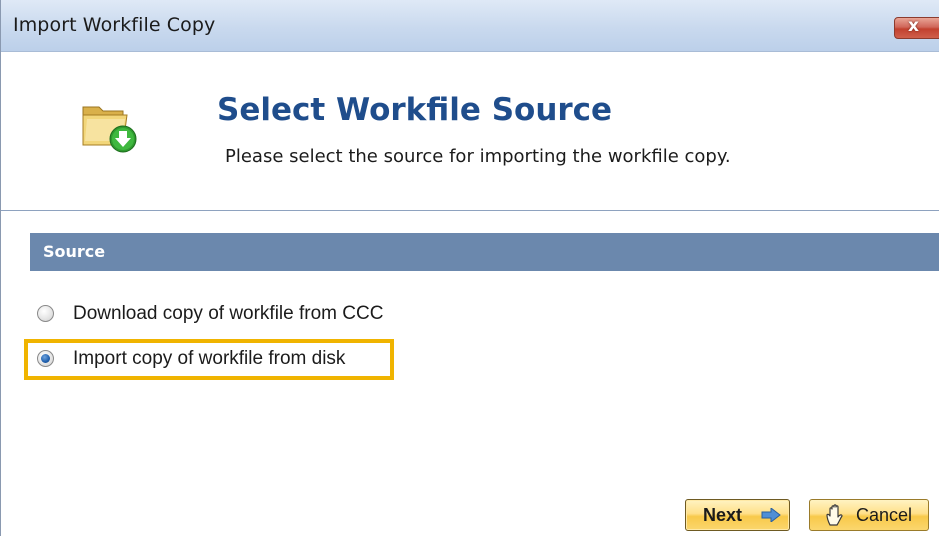 This screenshot has height=536, width=939. What do you see at coordinates (45, 313) in the screenshot?
I see `radio-download-from-ccc` at bounding box center [45, 313].